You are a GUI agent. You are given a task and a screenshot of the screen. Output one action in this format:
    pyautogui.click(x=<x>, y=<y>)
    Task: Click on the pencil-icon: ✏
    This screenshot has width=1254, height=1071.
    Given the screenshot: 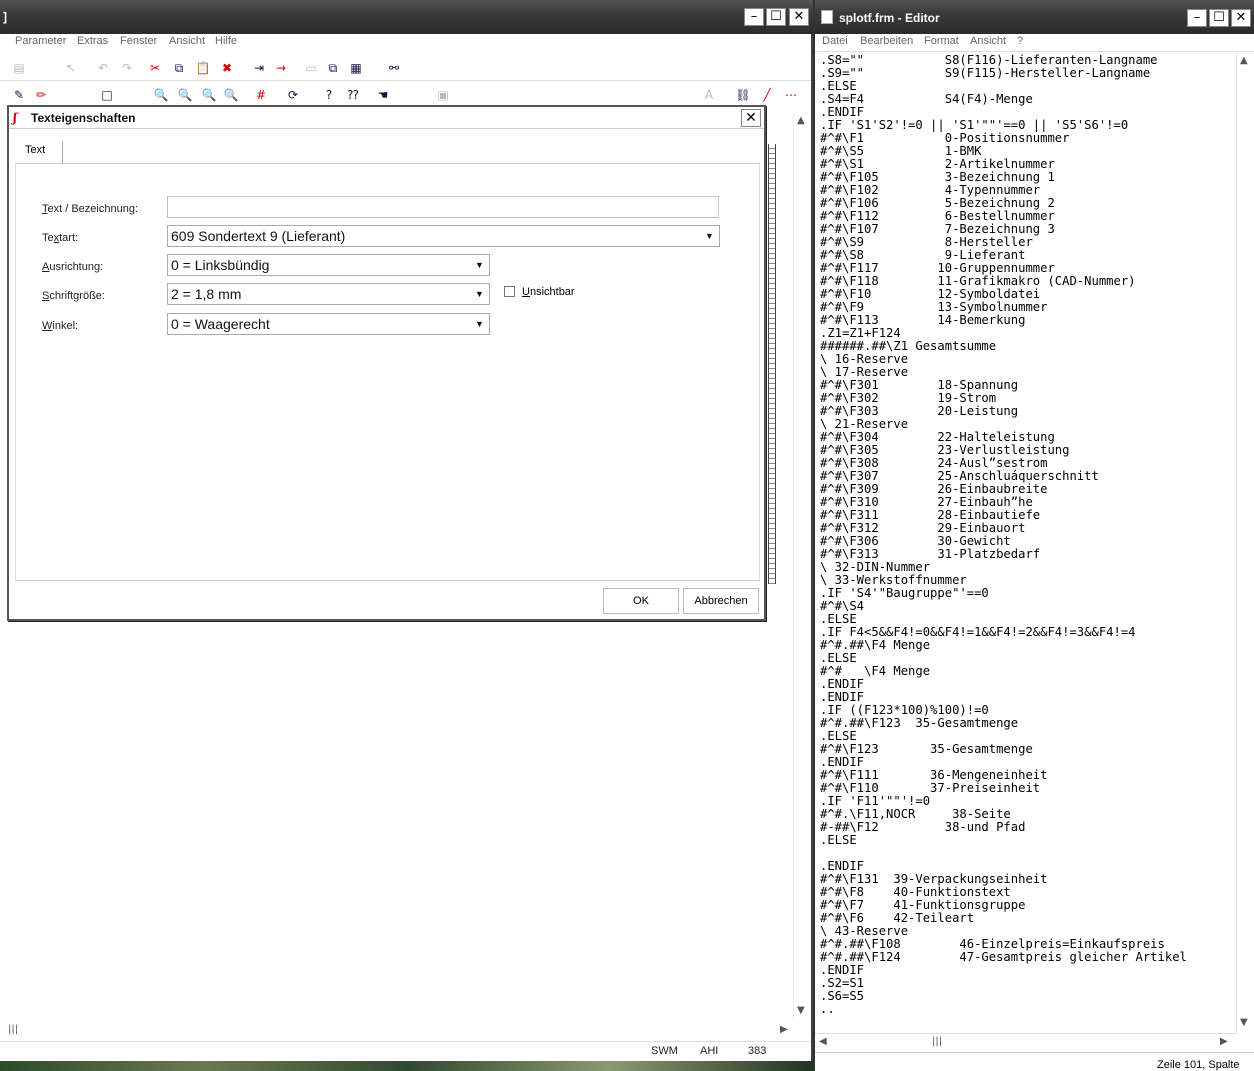 What is the action you would take?
    pyautogui.click(x=41, y=95)
    